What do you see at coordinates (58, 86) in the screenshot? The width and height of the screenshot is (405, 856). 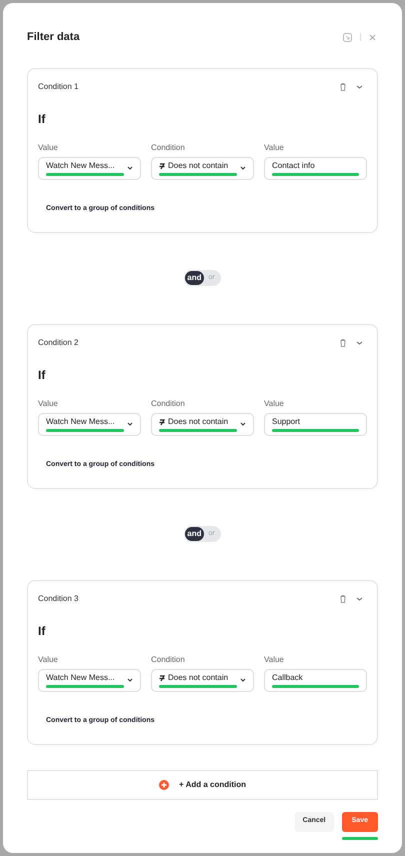 I see `condition-title: Condition 1` at bounding box center [58, 86].